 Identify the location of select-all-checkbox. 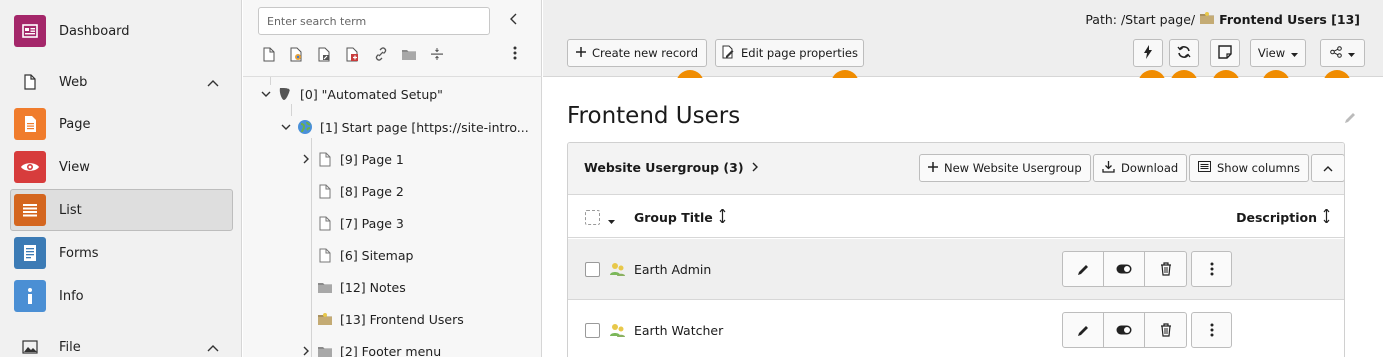
(592, 217).